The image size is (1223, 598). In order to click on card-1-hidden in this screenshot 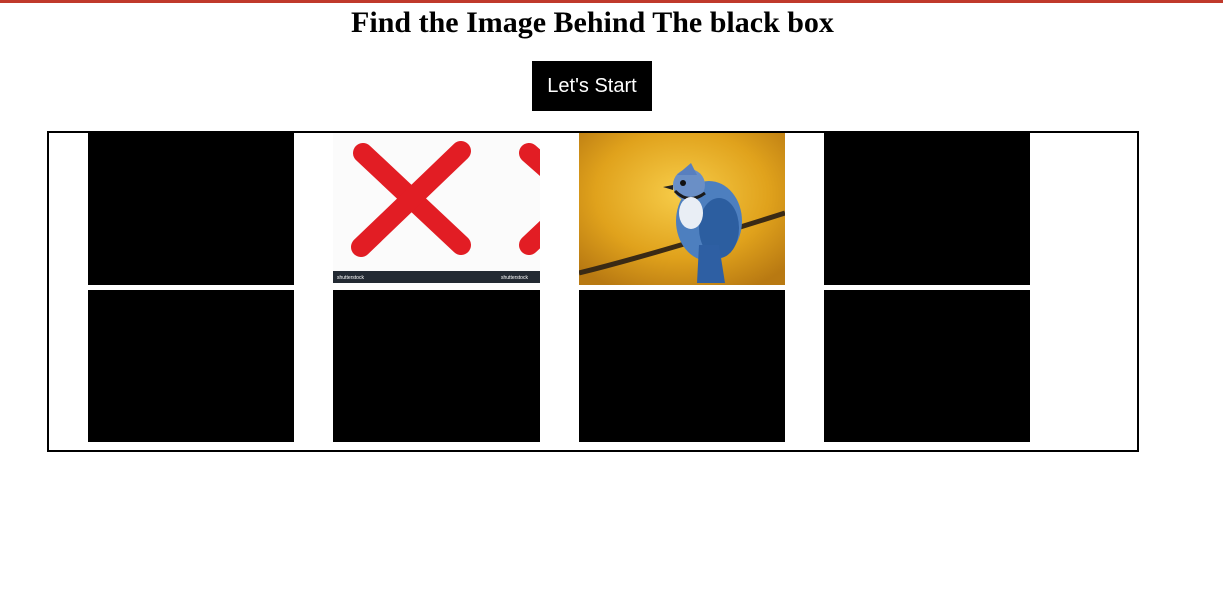, I will do `click(191, 209)`.